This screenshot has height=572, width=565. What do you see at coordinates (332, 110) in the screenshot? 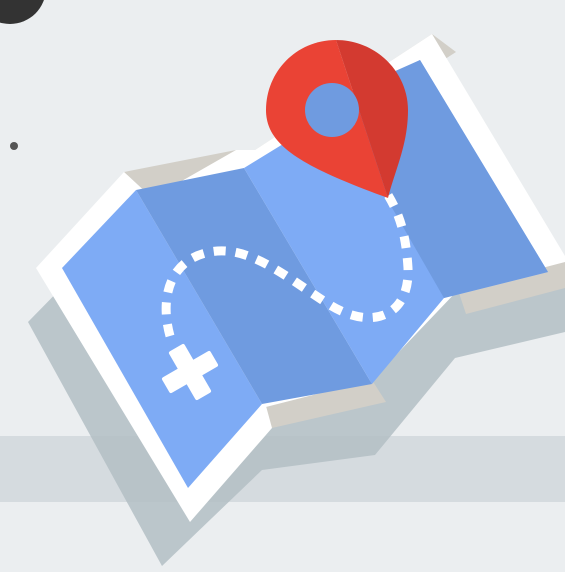
I see `map-pin-hole` at bounding box center [332, 110].